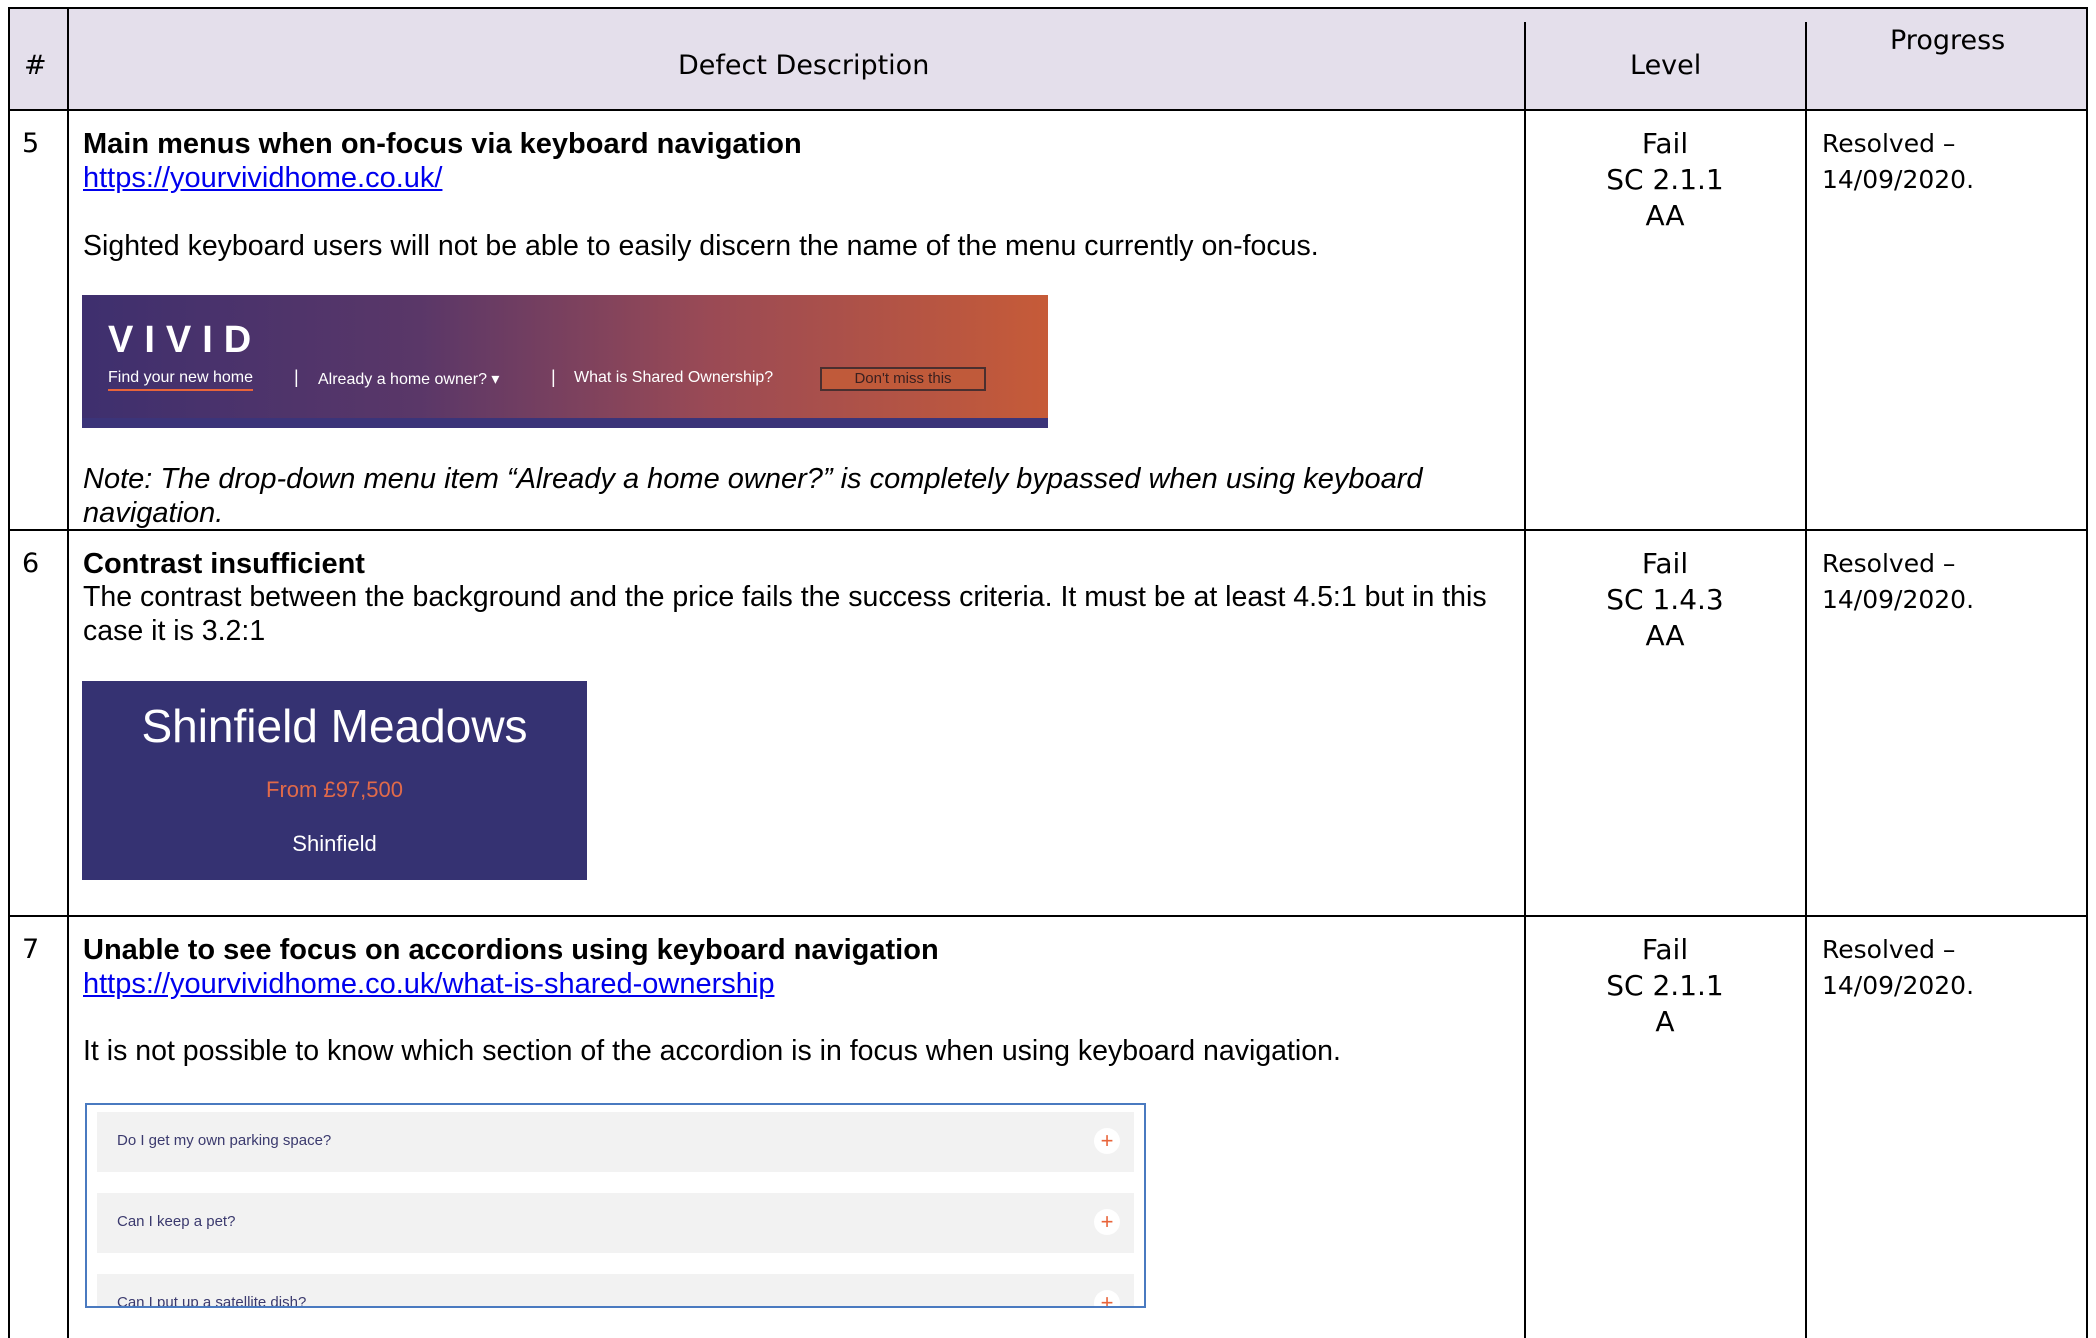 This screenshot has height=1338, width=2096. Describe the element at coordinates (31, 143) in the screenshot. I see `row-number: 5` at that location.